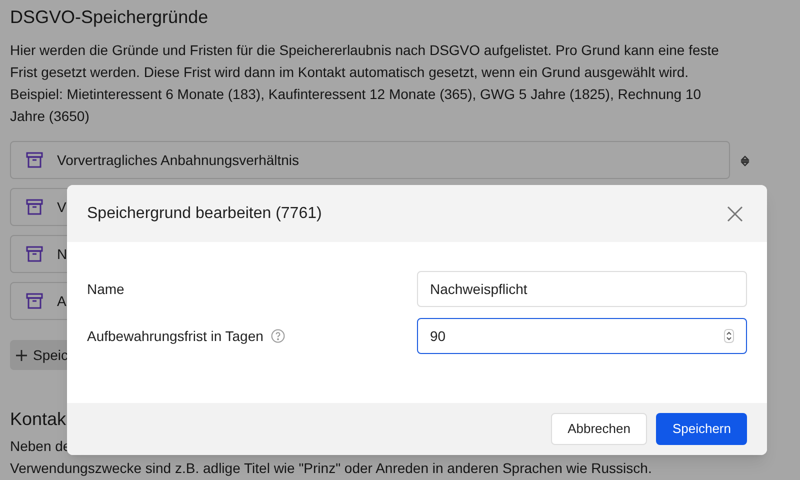  I want to click on help-icon, so click(278, 336).